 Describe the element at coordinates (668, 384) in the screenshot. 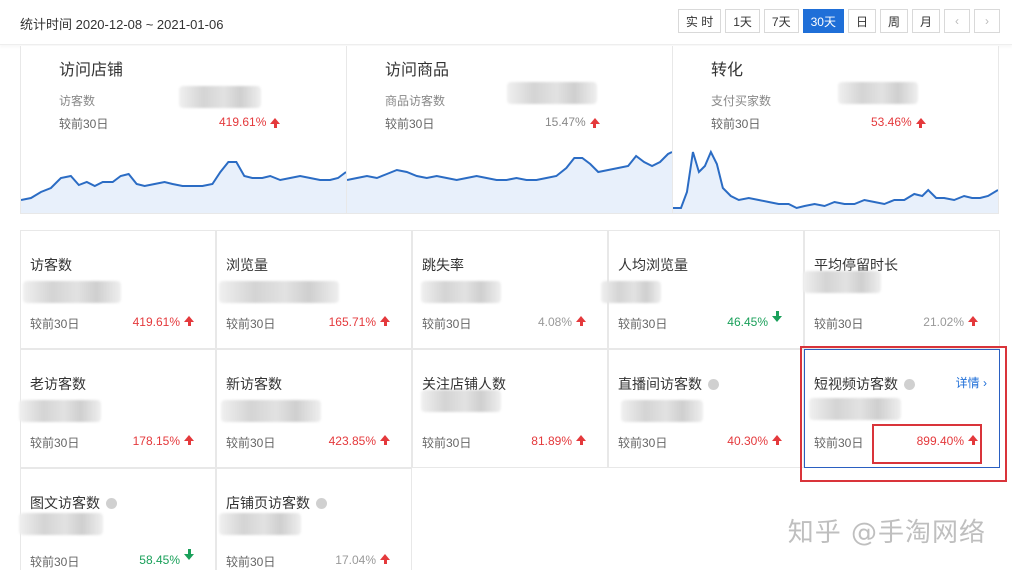

I see `metric-title: 直播间访客数` at that location.